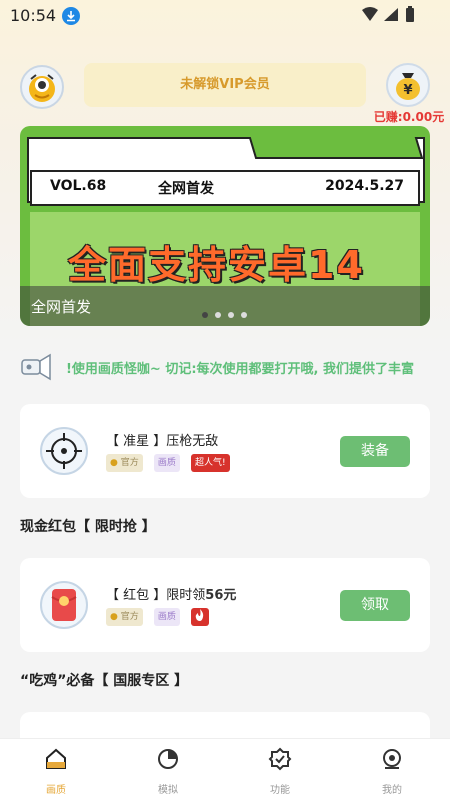 The height and width of the screenshot is (800, 450). What do you see at coordinates (56, 769) in the screenshot?
I see `tab-quality: 画质` at bounding box center [56, 769].